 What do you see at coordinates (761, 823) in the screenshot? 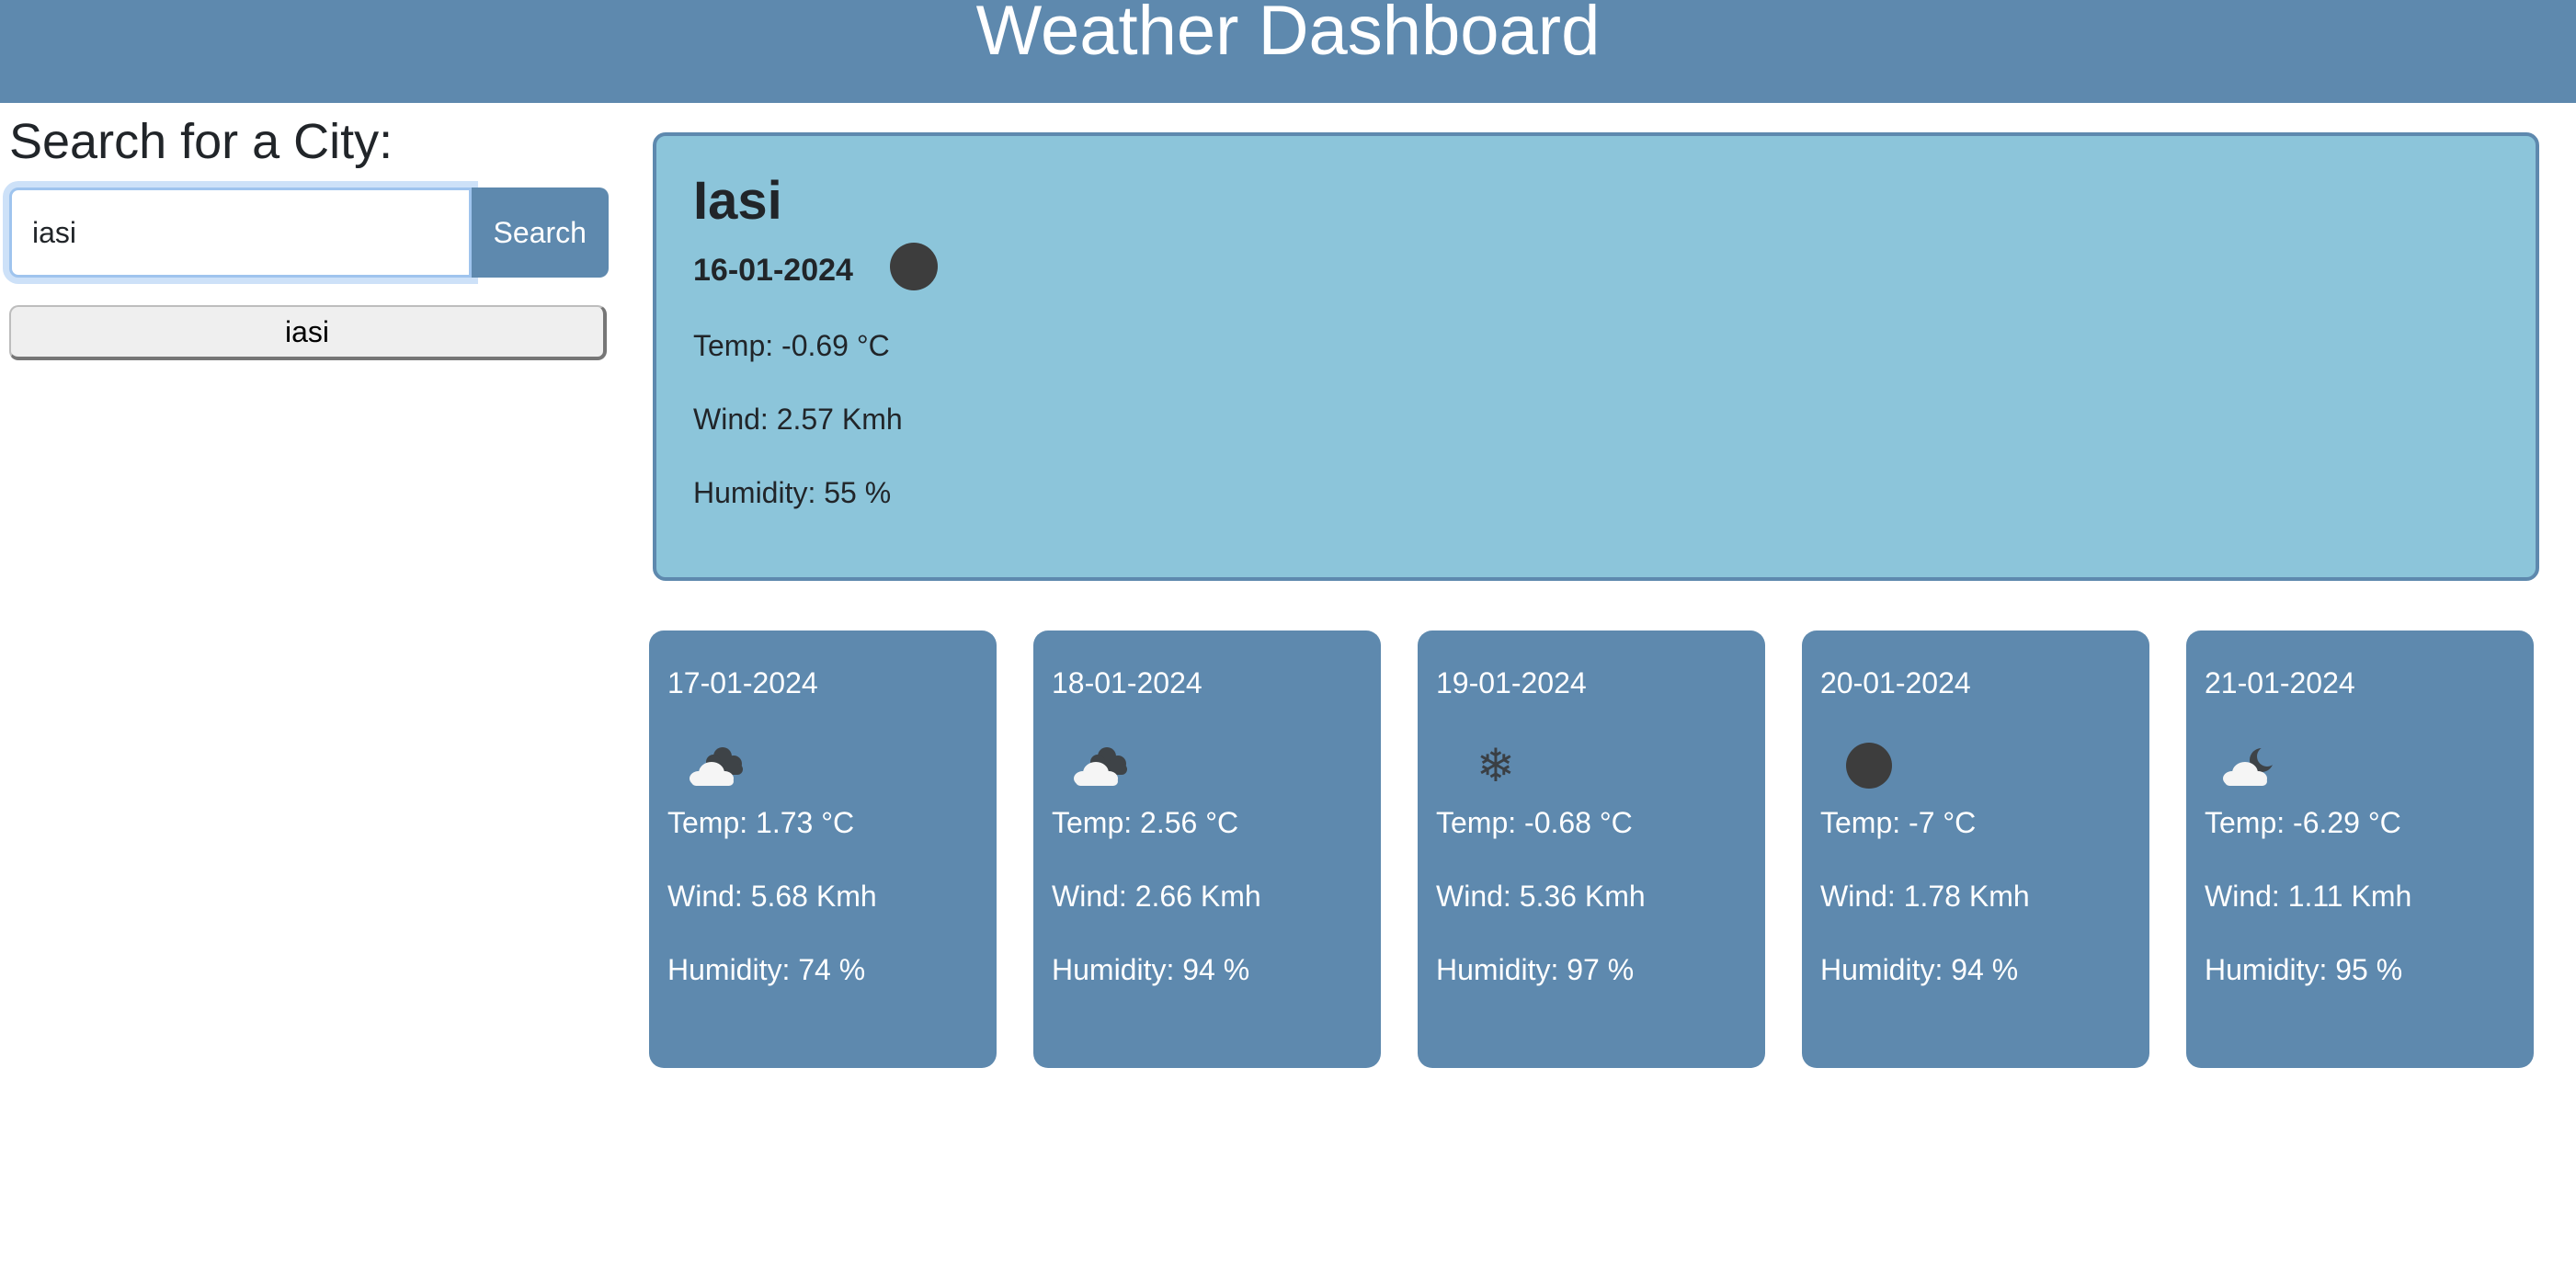
I see `forecast-temp: Temp: 1.73 °C` at bounding box center [761, 823].